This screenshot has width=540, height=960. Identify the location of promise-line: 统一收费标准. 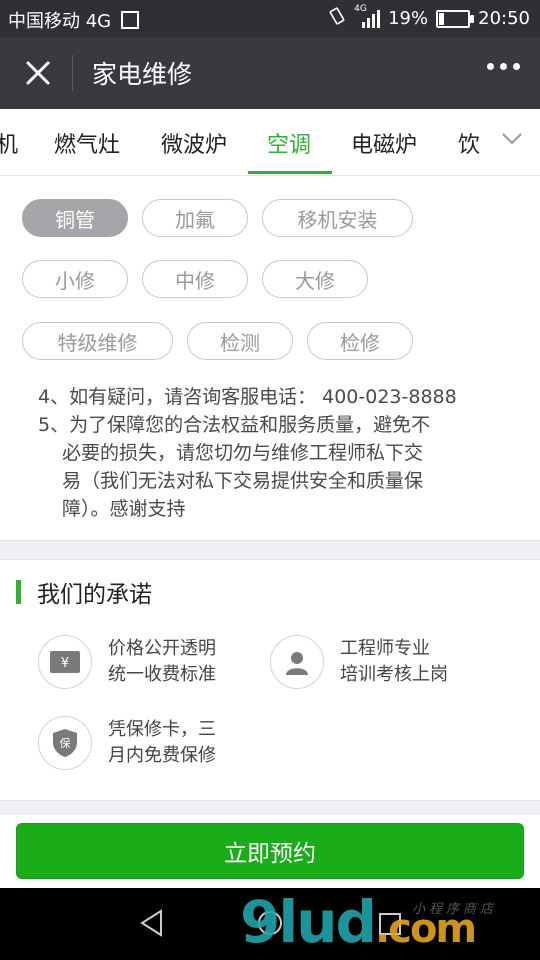
(162, 674).